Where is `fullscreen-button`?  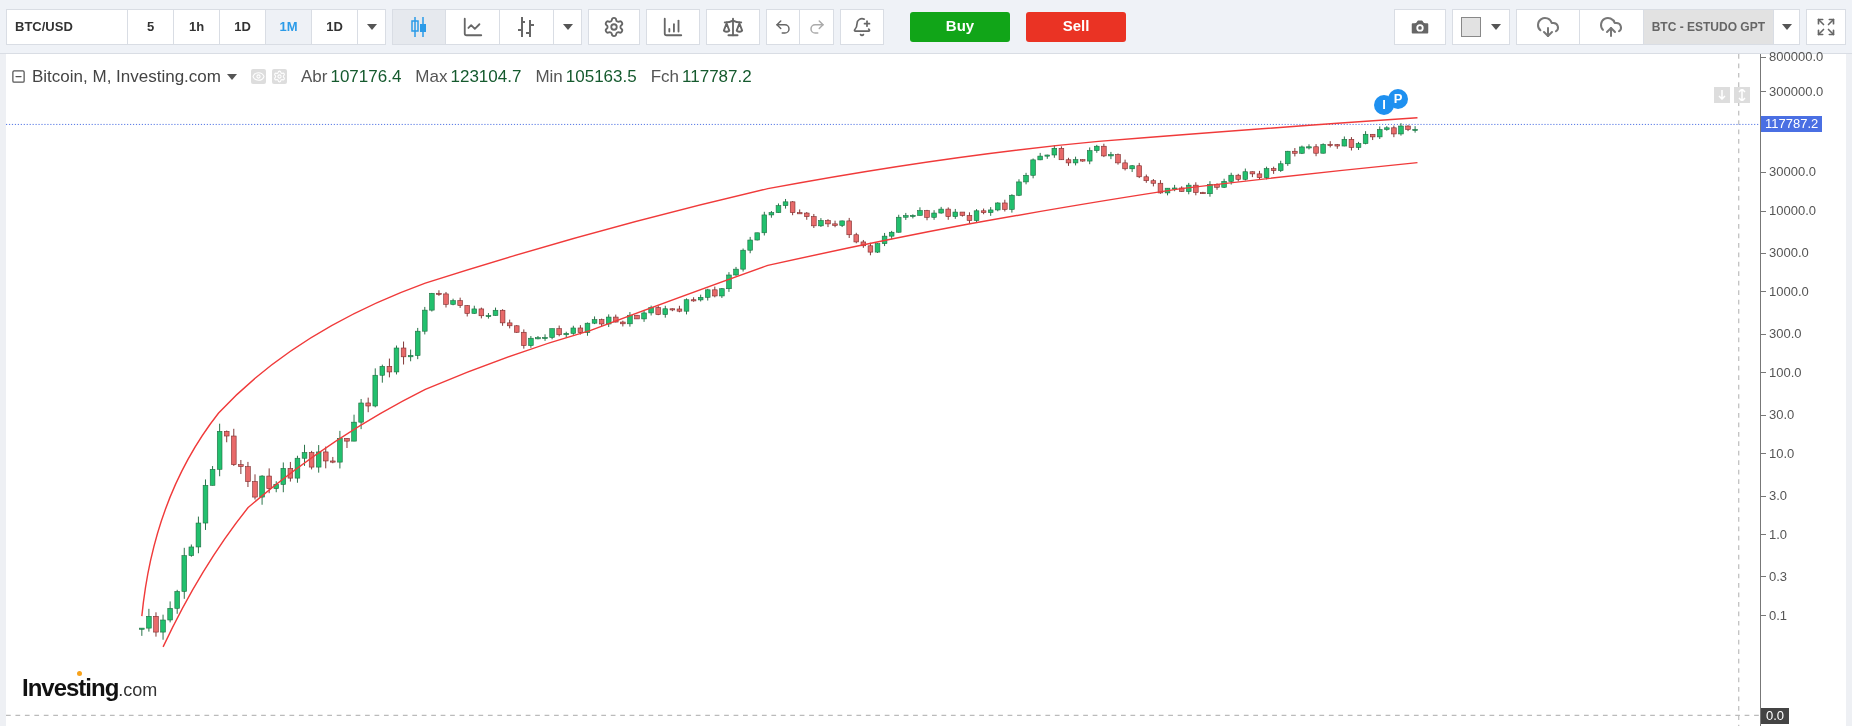 fullscreen-button is located at coordinates (1826, 26).